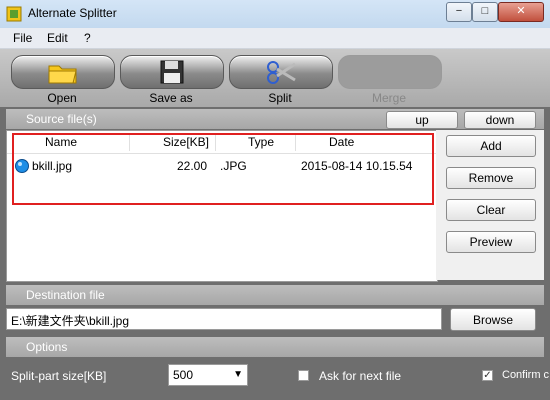  I want to click on menu-file: File, so click(22, 38).